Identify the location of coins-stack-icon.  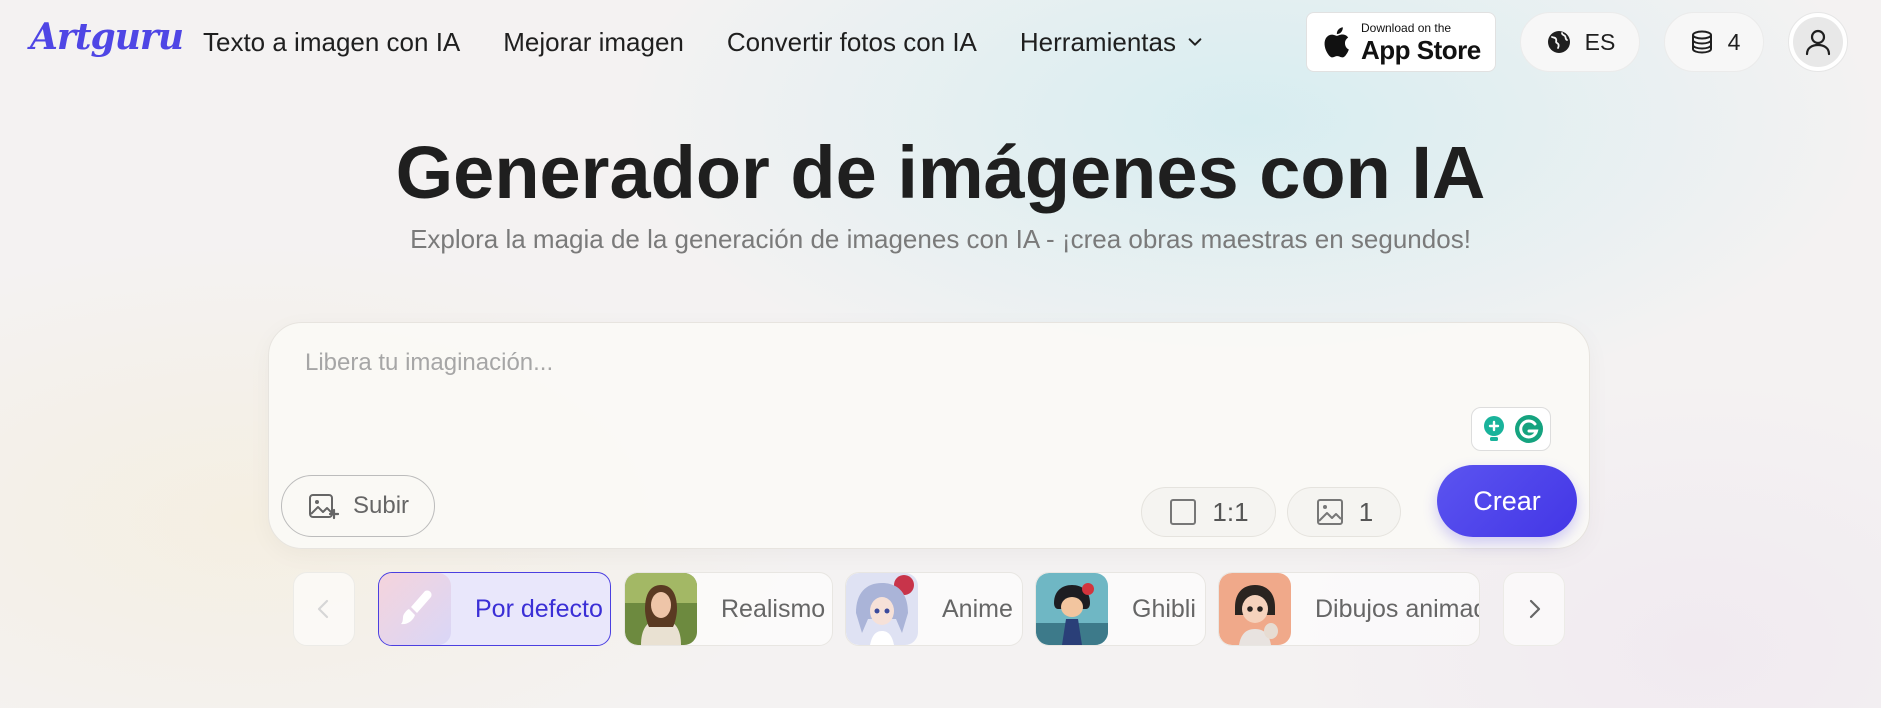
(1701, 42).